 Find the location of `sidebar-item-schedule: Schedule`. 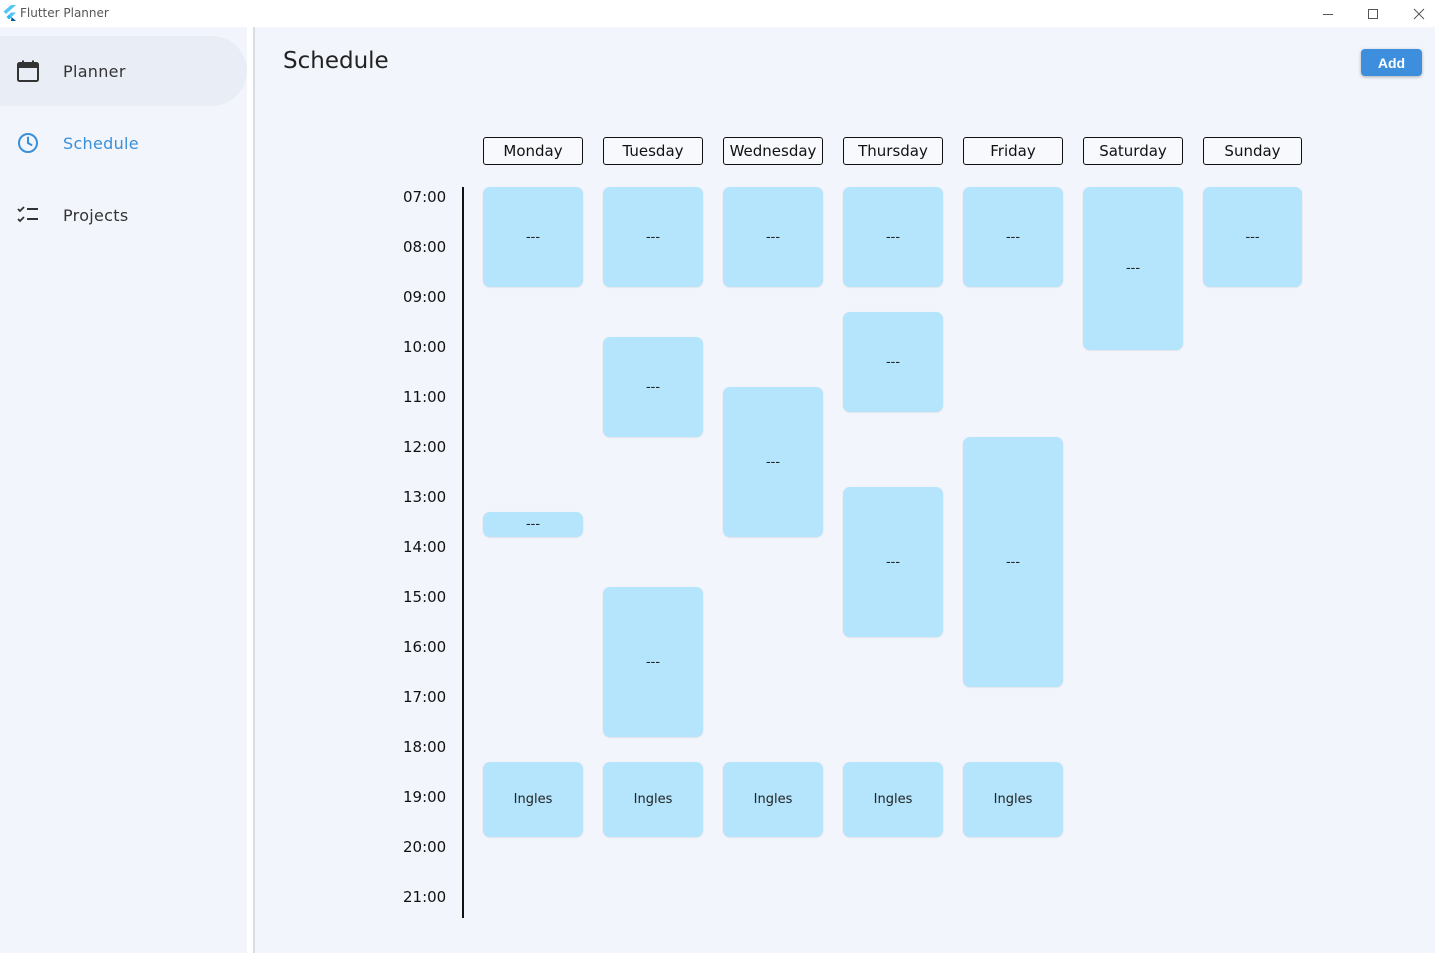

sidebar-item-schedule: Schedule is located at coordinates (123, 143).